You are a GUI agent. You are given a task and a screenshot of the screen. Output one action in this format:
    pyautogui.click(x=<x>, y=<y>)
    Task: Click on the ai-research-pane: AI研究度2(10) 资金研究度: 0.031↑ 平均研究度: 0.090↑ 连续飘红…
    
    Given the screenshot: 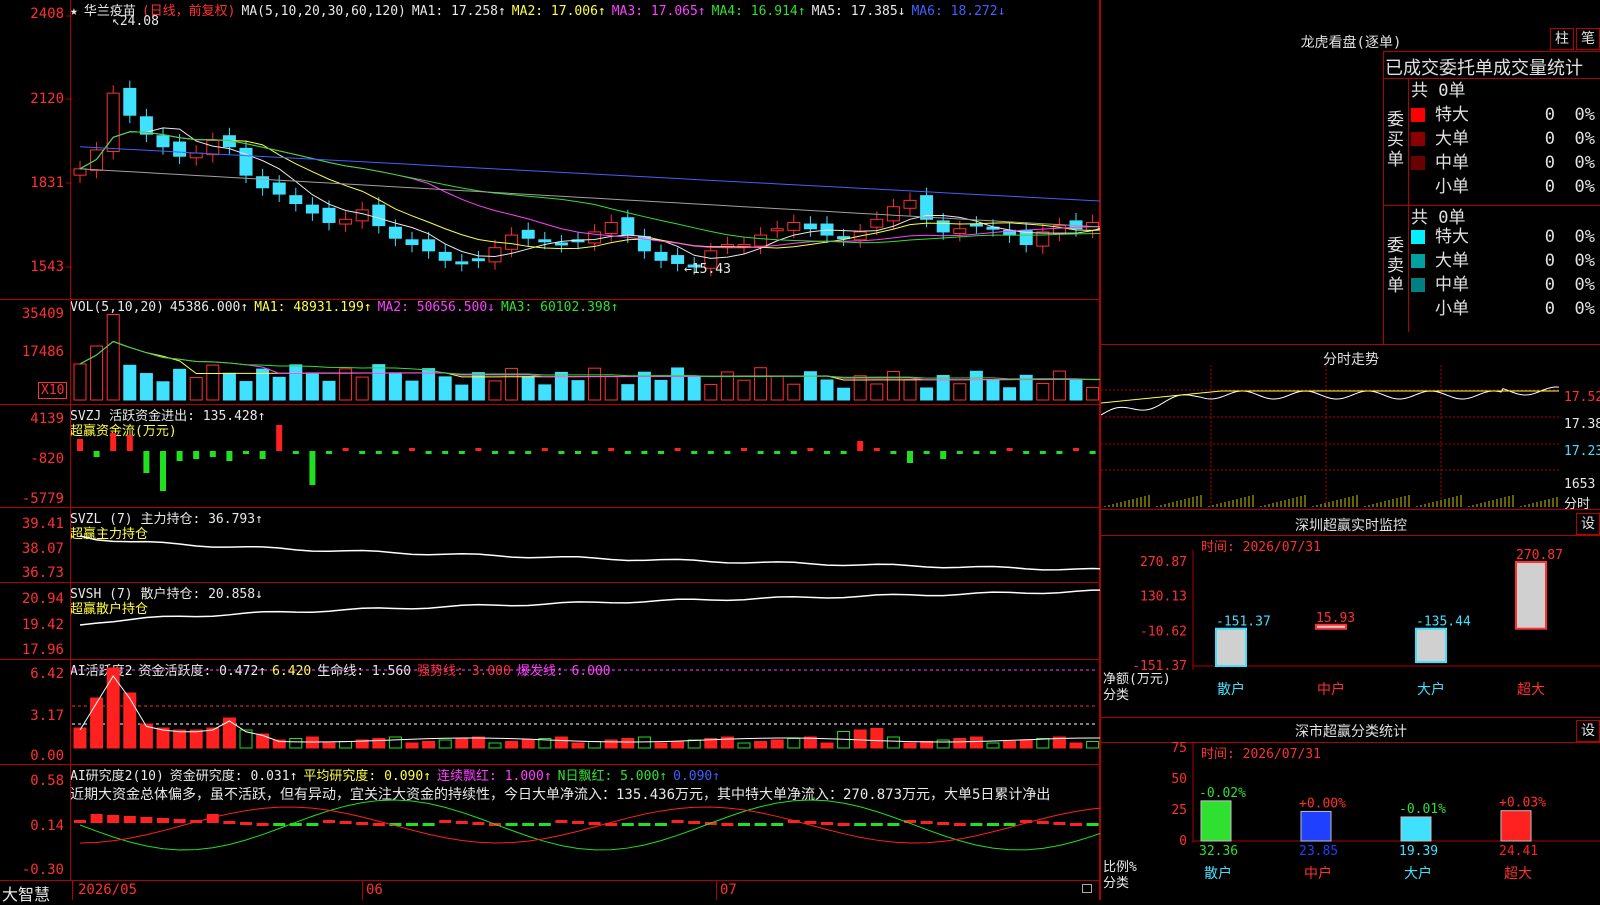 What is the action you would take?
    pyautogui.click(x=550, y=822)
    